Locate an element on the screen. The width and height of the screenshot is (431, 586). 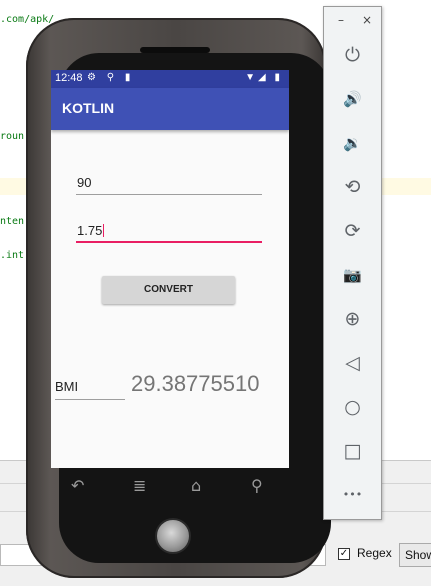
camera-icon: 📷 is located at coordinates (352, 275).